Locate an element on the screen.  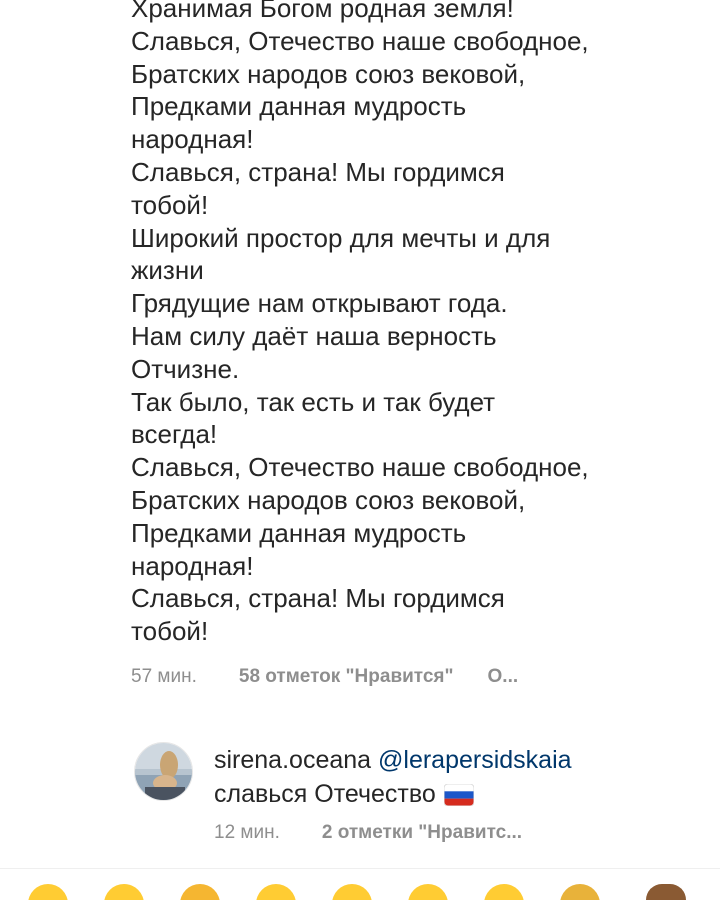
reply-mention-link: @lerapersidskaia is located at coordinates (475, 760).